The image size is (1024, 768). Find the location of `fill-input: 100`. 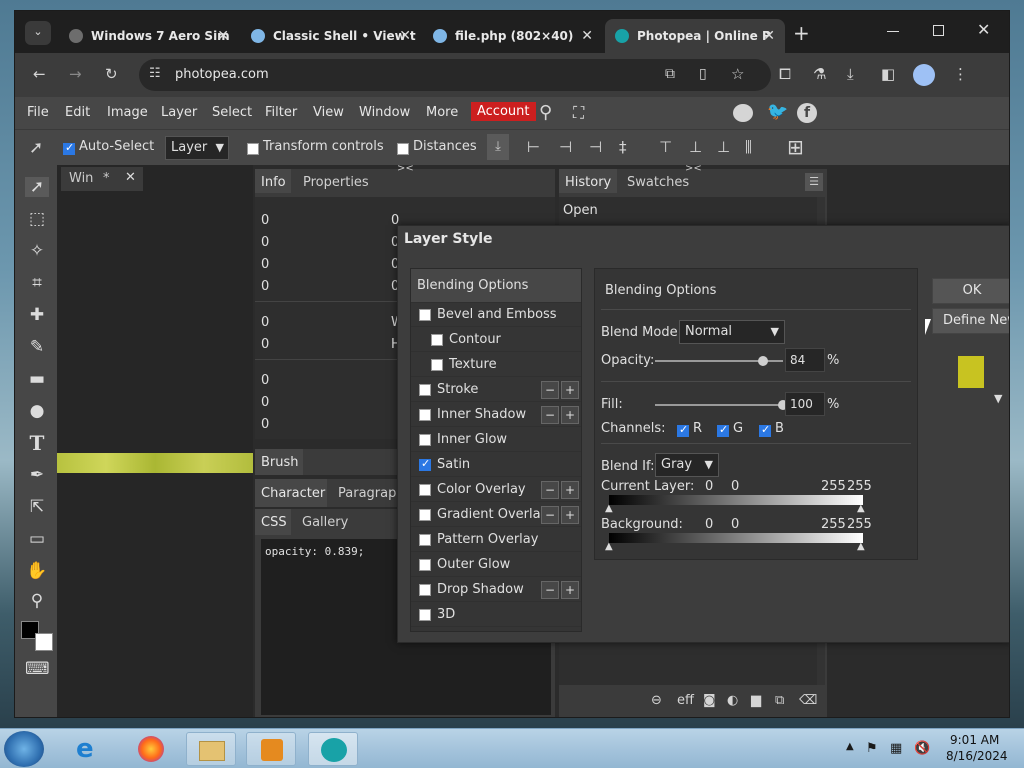

fill-input: 100 is located at coordinates (805, 404).